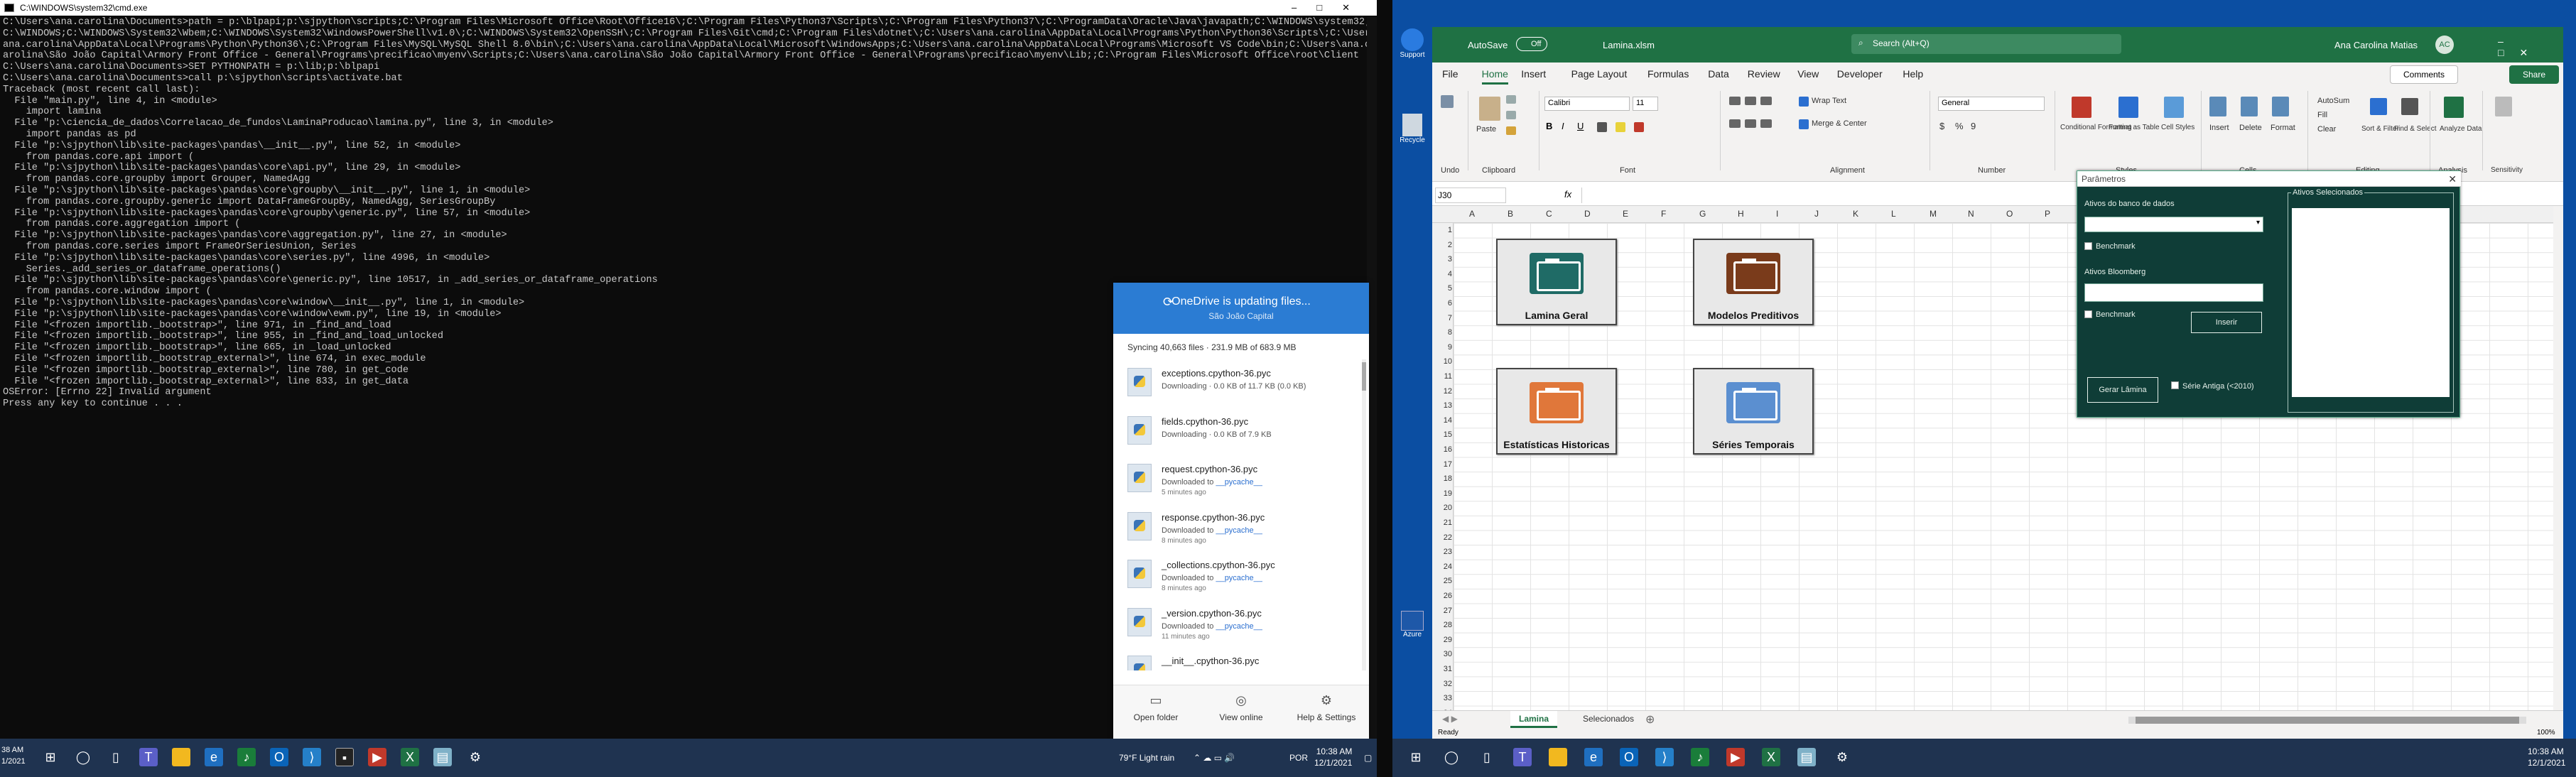 Image resolution: width=2576 pixels, height=777 pixels. I want to click on row-header: 30, so click(1442, 654).